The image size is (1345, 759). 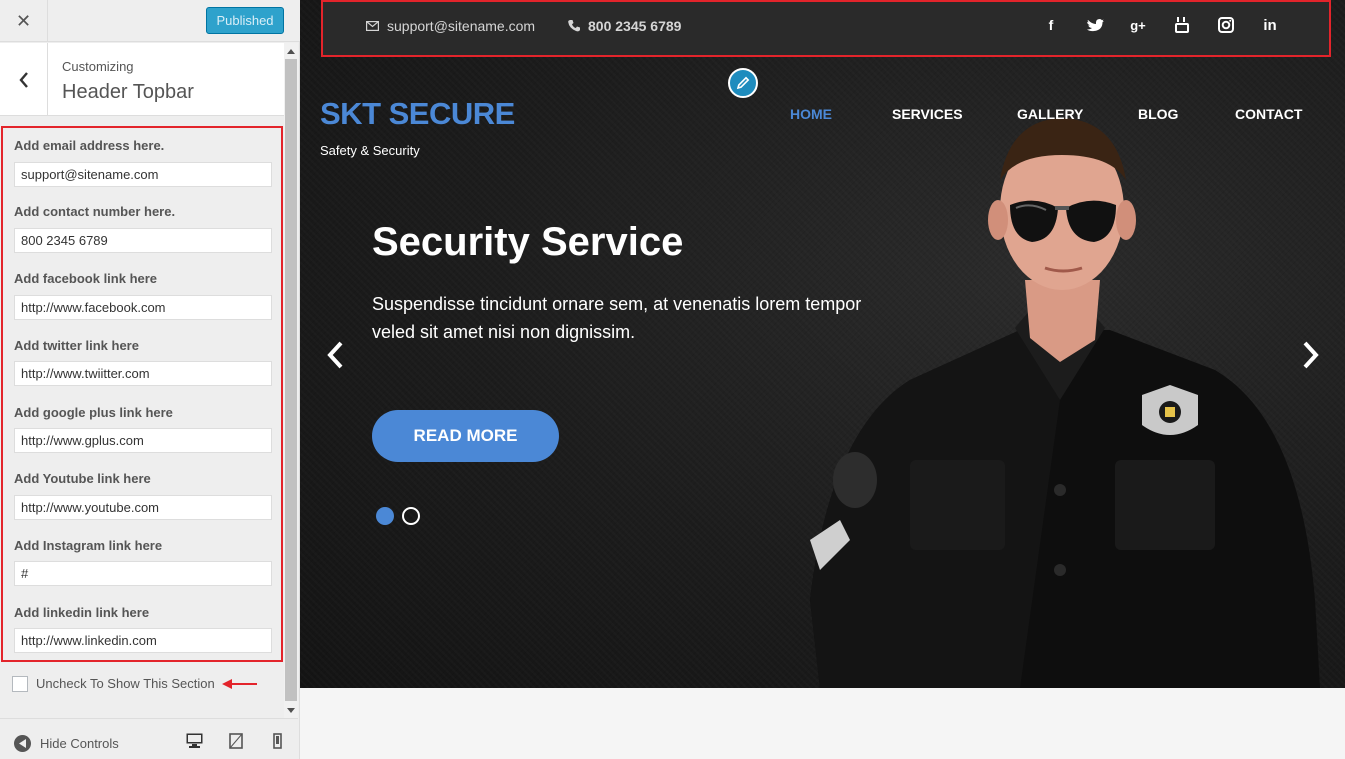 I want to click on scroll-down-arrow-icon, so click(x=291, y=710).